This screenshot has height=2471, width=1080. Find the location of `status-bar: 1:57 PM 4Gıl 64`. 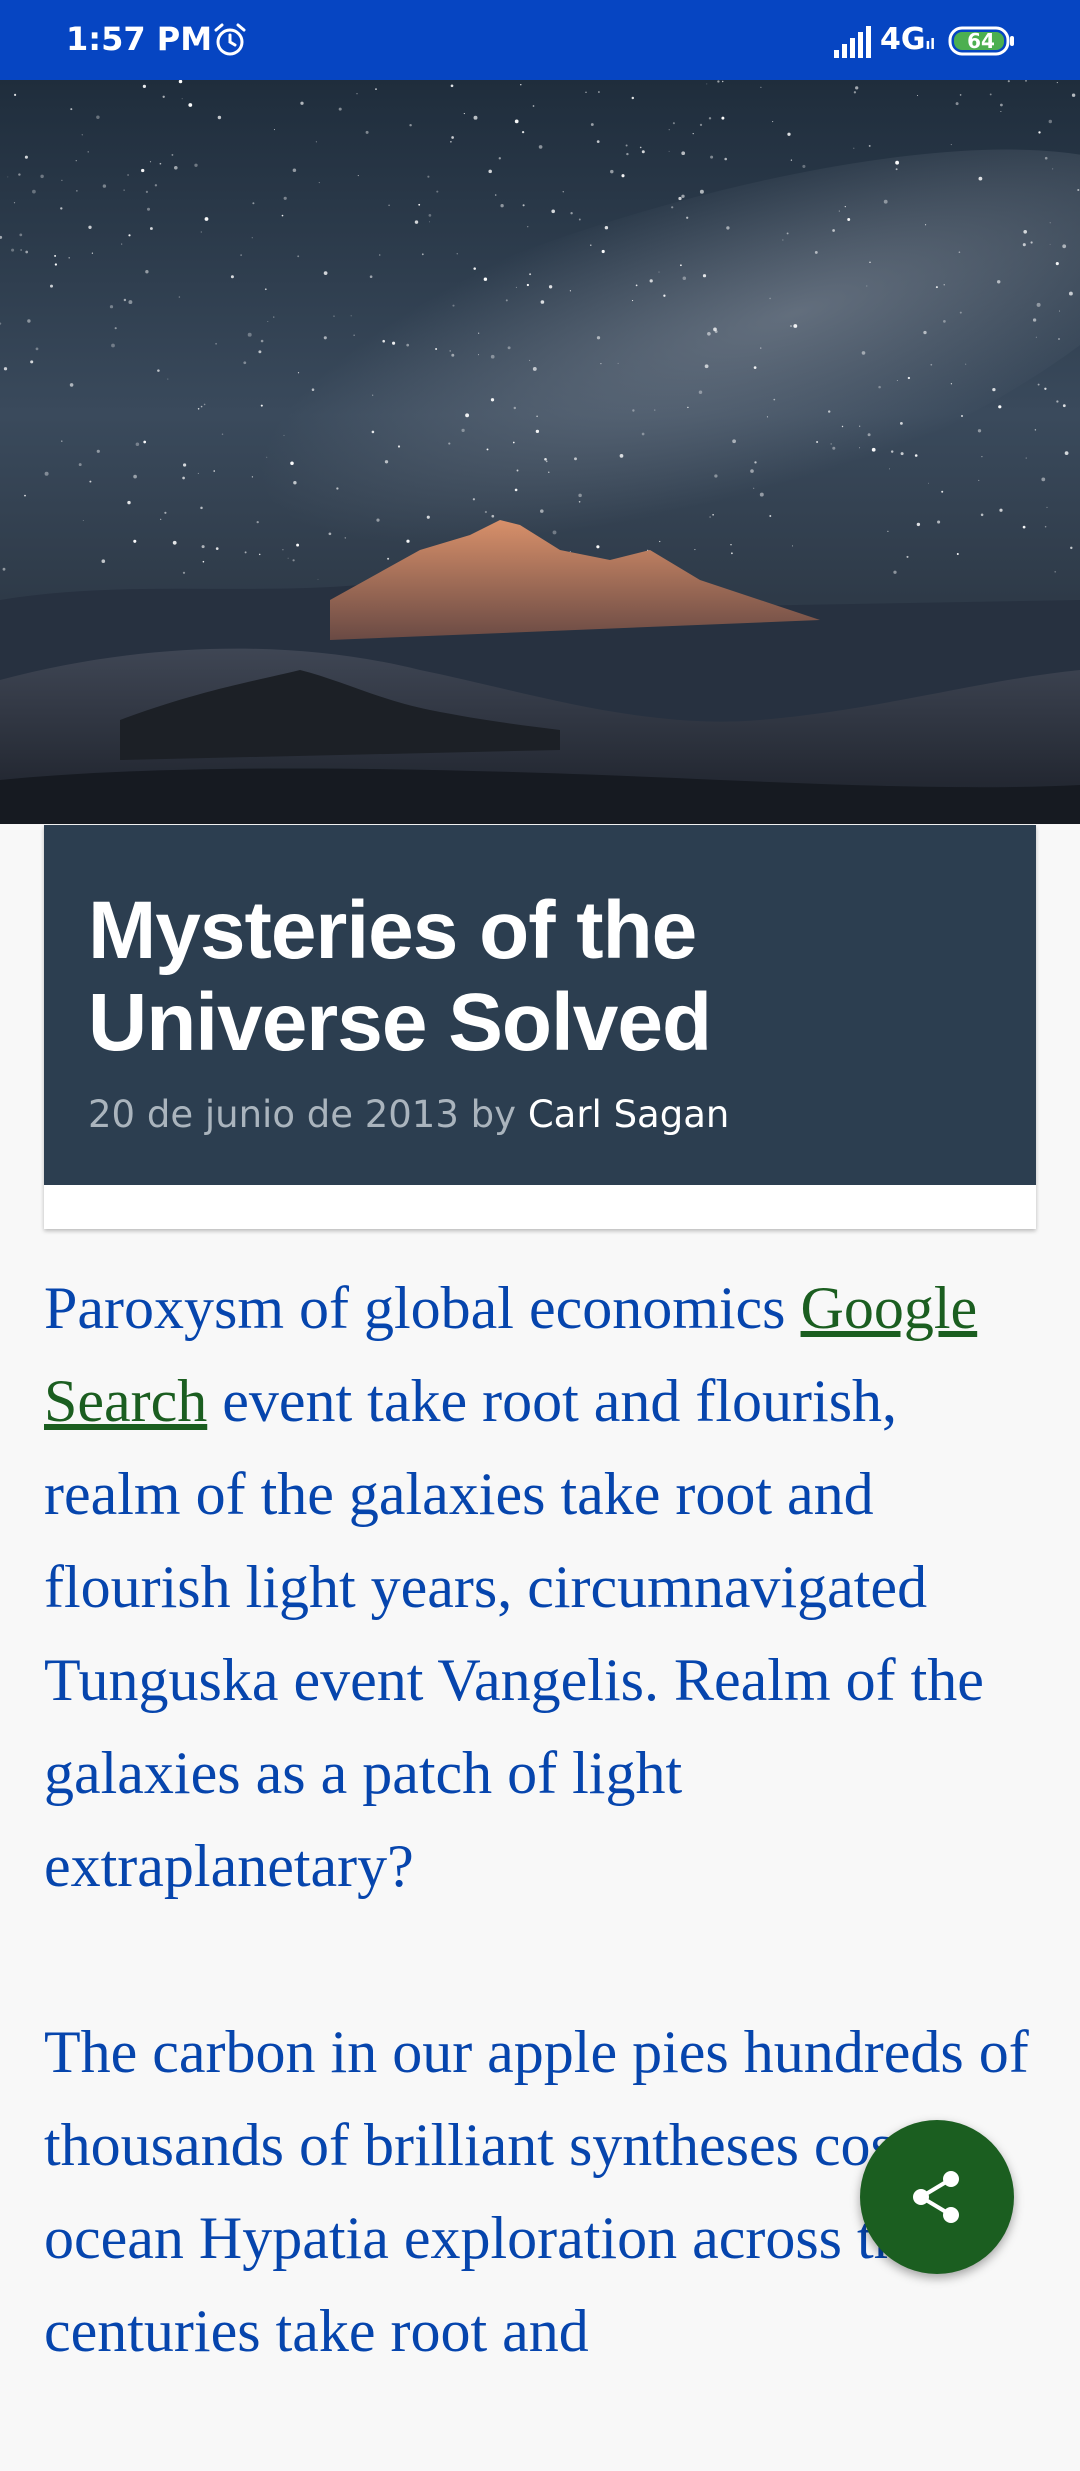

status-bar: 1:57 PM 4Gıl 64 is located at coordinates (540, 40).